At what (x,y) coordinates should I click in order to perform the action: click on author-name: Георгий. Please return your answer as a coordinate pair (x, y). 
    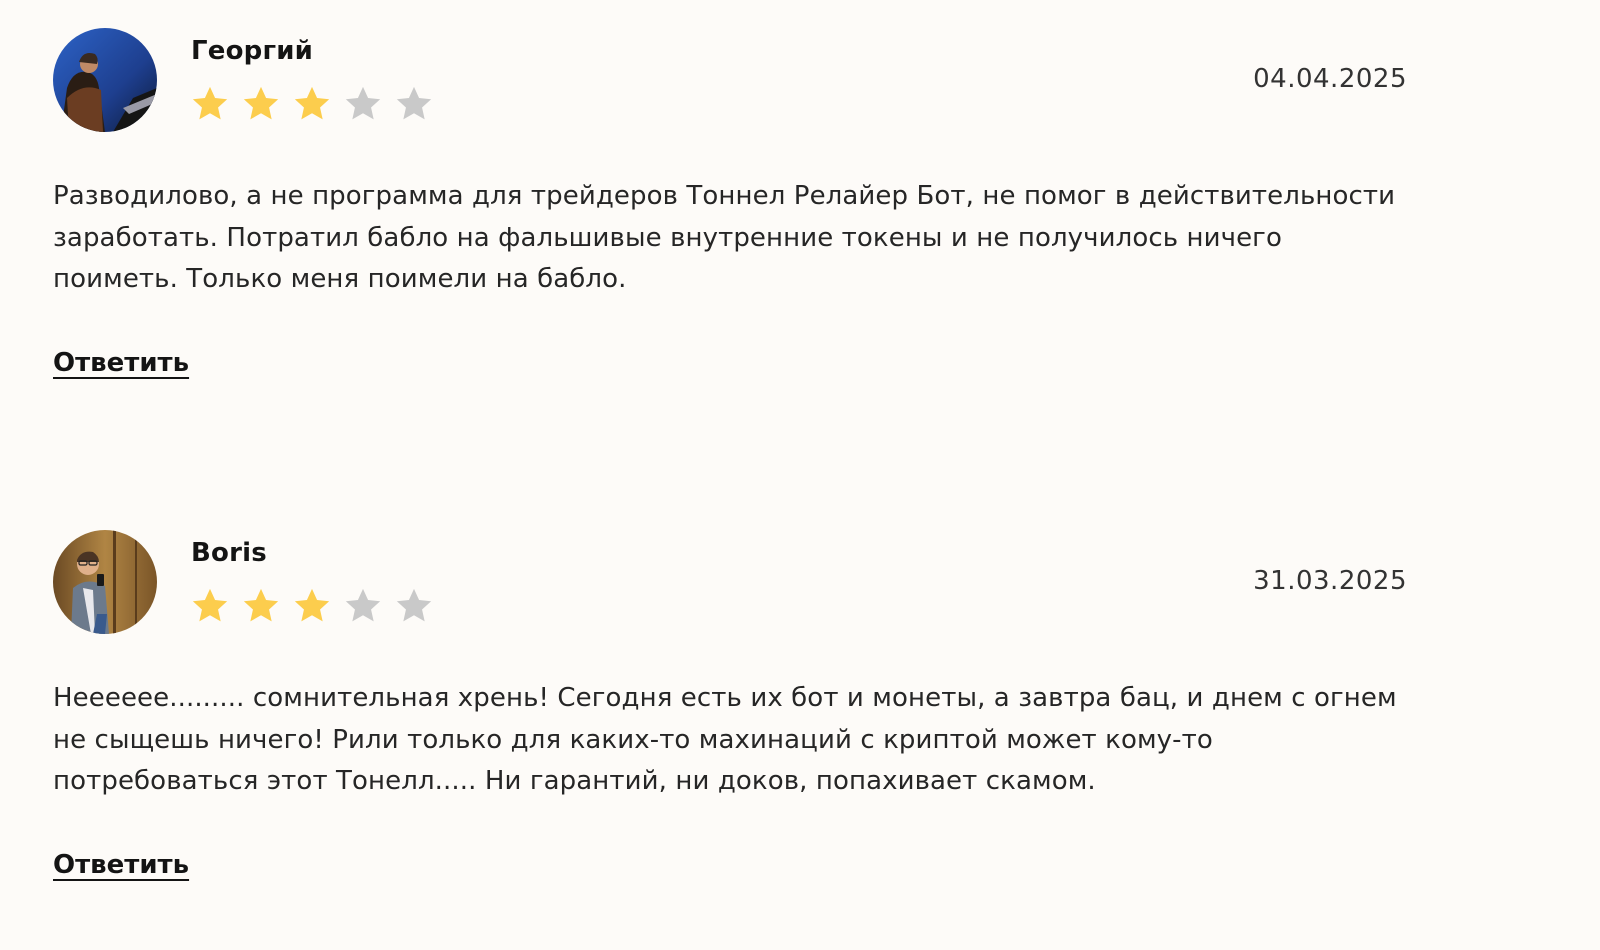
    Looking at the image, I should click on (252, 51).